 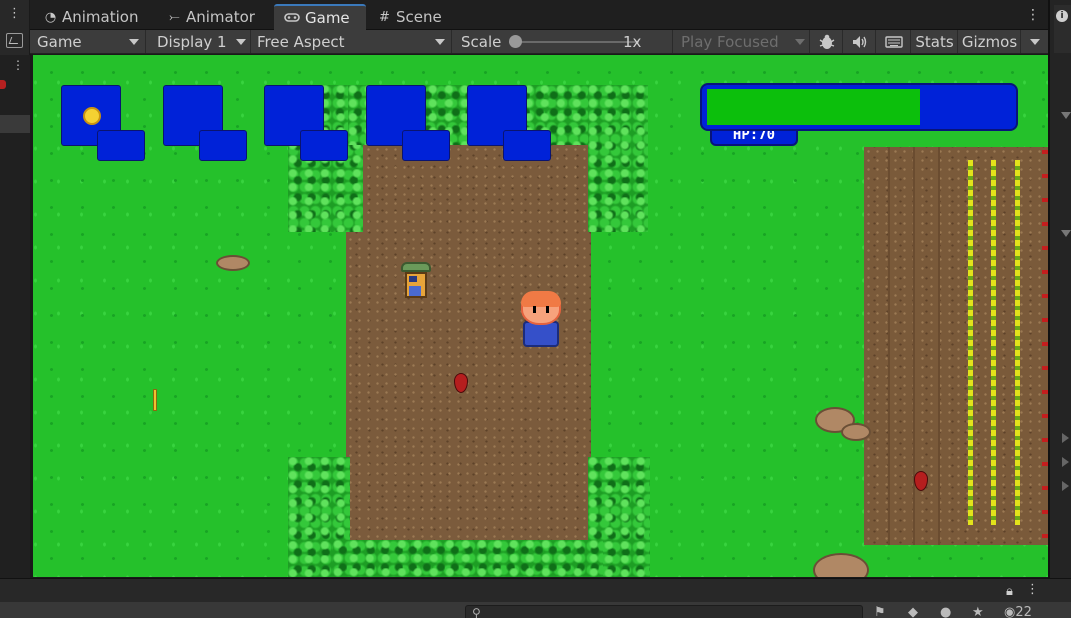 What do you see at coordinates (220, 17) in the screenshot?
I see `tab-label: Animator` at bounding box center [220, 17].